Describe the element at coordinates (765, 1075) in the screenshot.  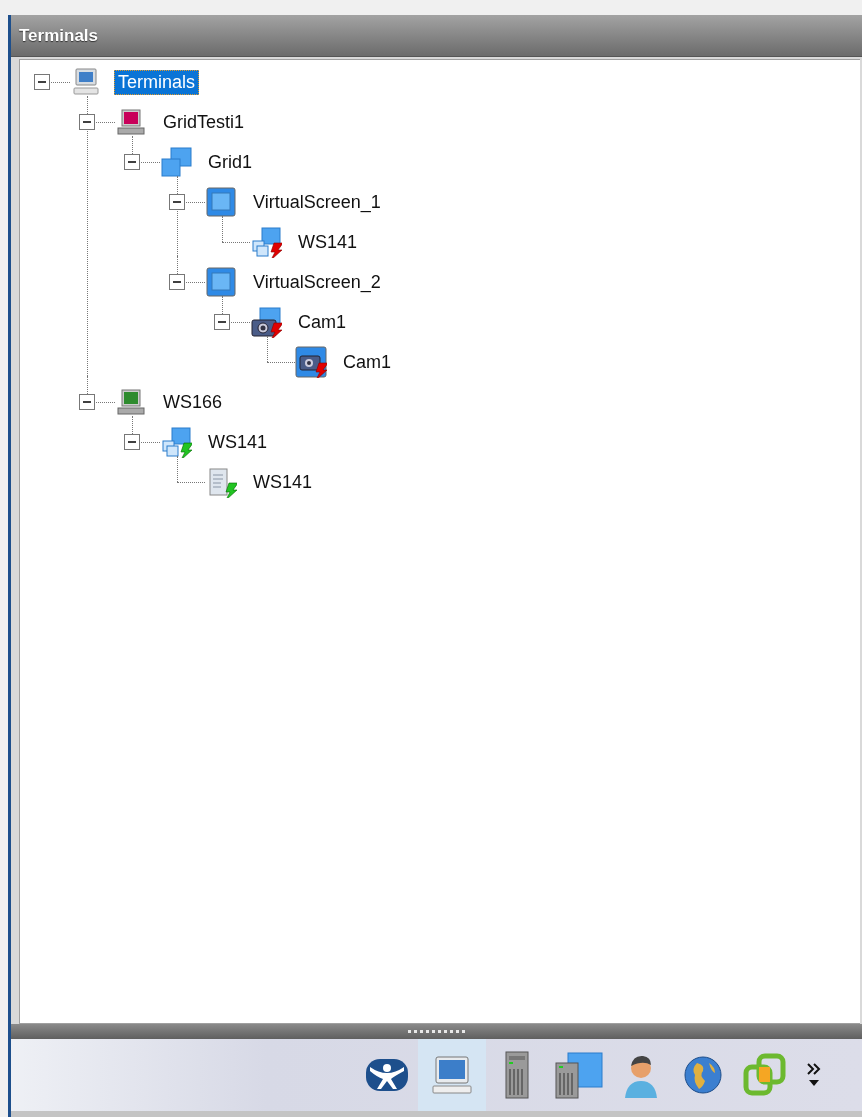
I see `squares-icon` at that location.